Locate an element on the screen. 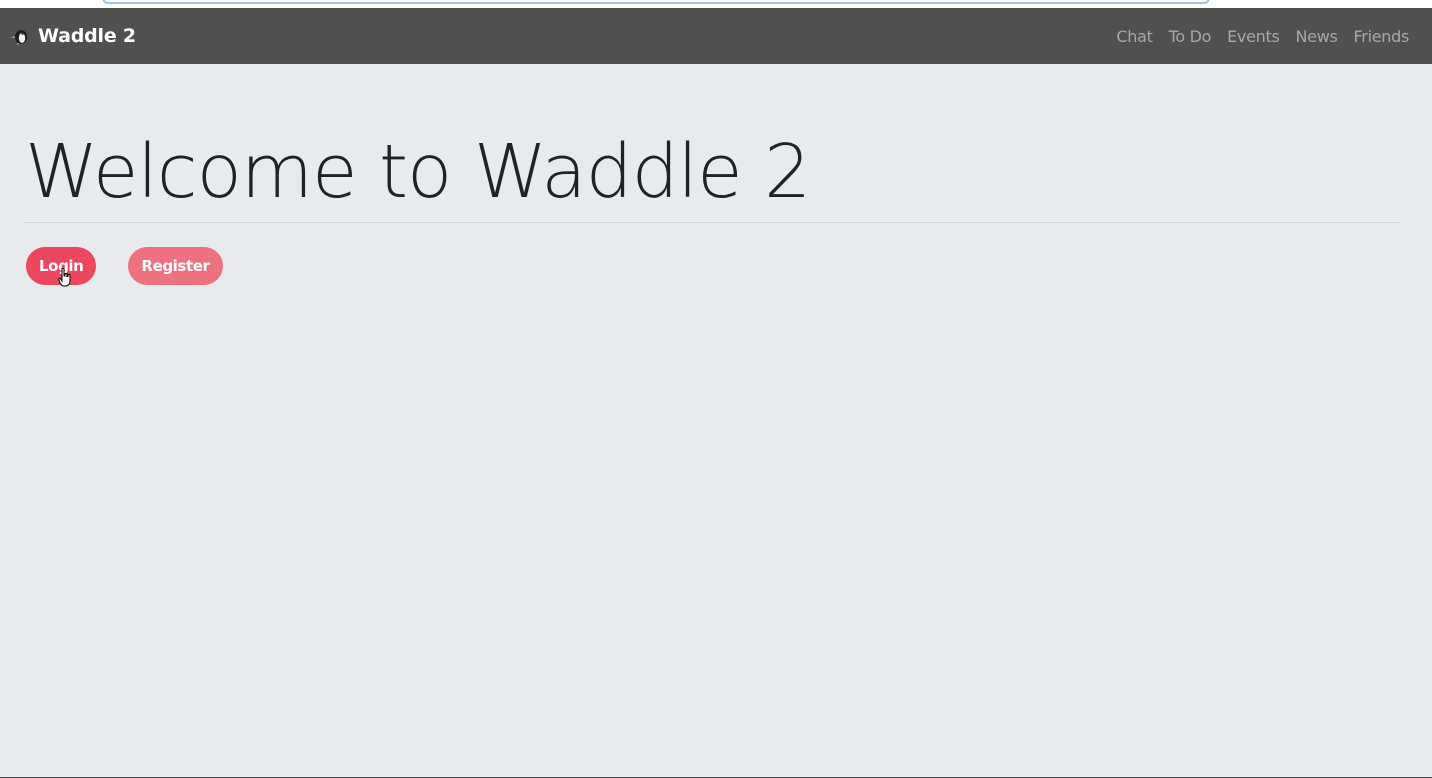 The image size is (1432, 778). browser-top-strip is located at coordinates (716, 4).